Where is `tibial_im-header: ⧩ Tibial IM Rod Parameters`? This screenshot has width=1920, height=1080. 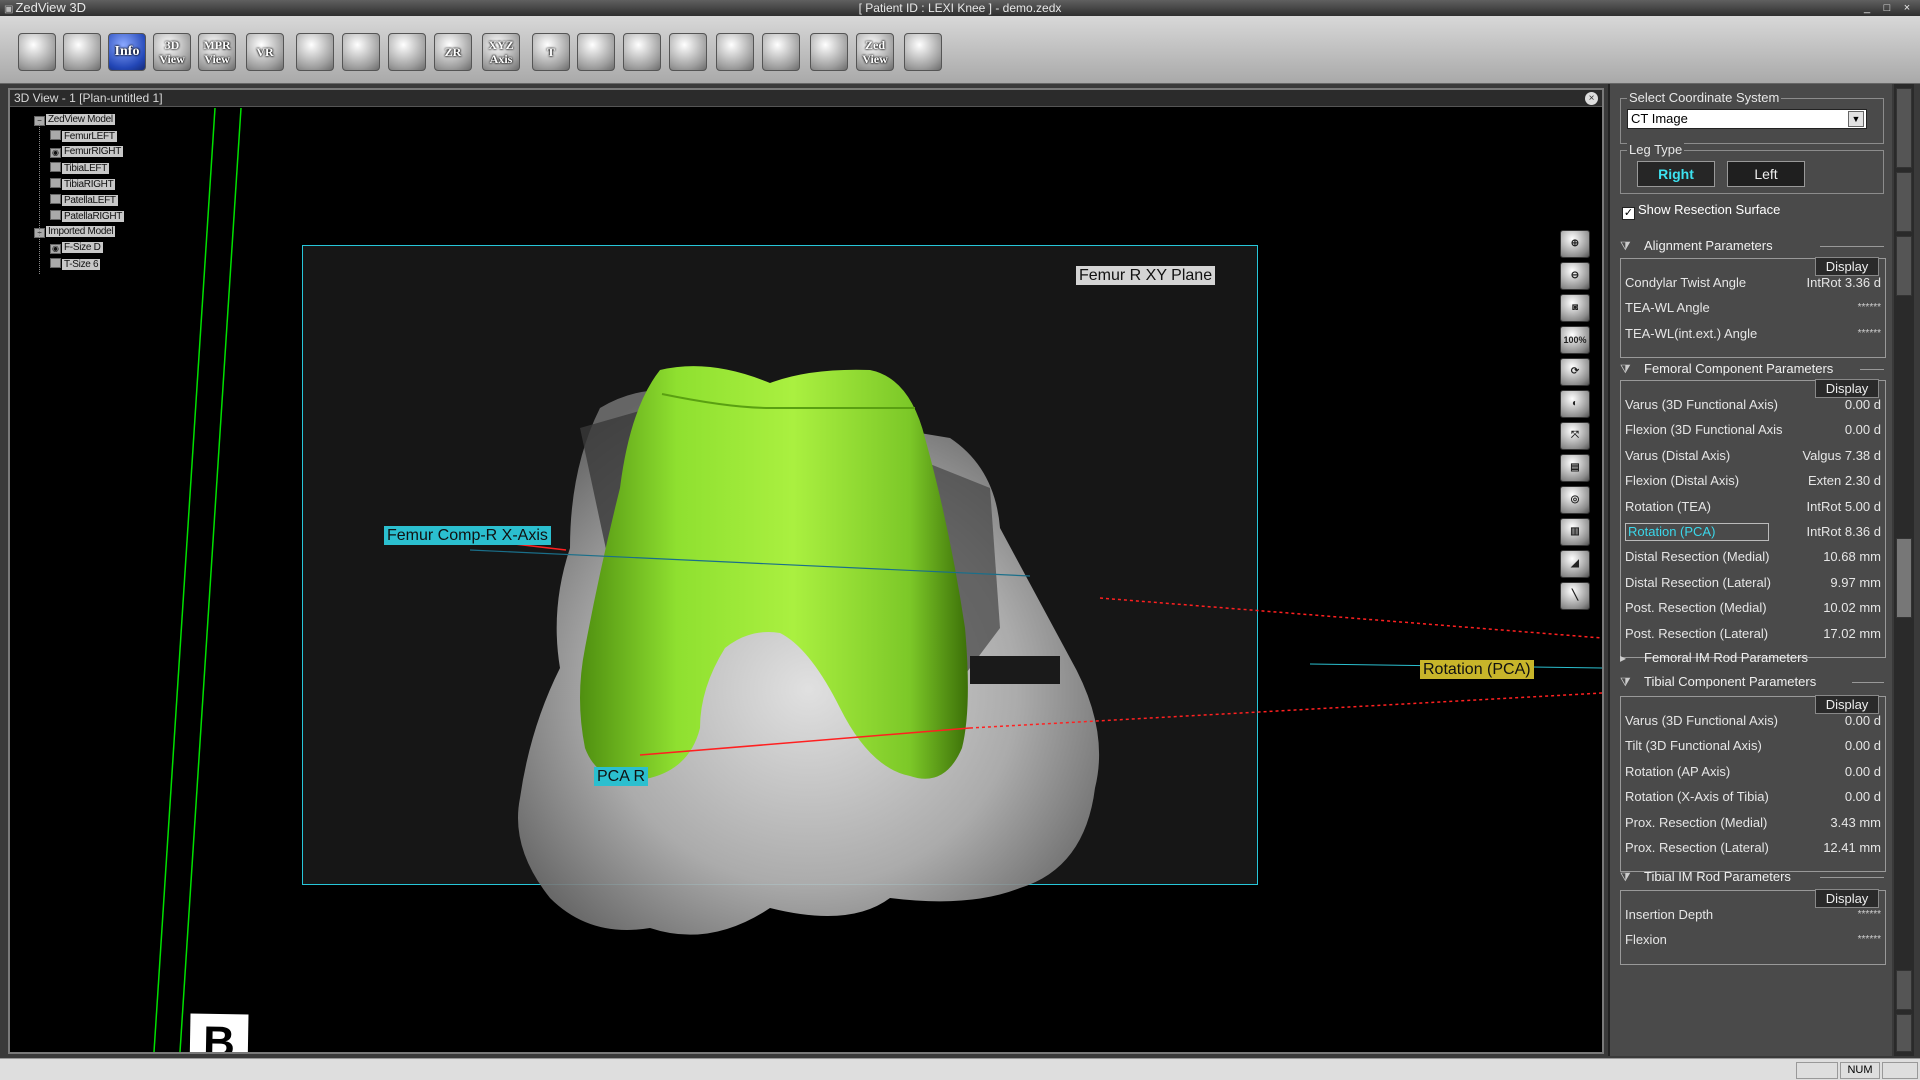 tibial_im-header: ⧩ Tibial IM Rod Parameters is located at coordinates (1752, 877).